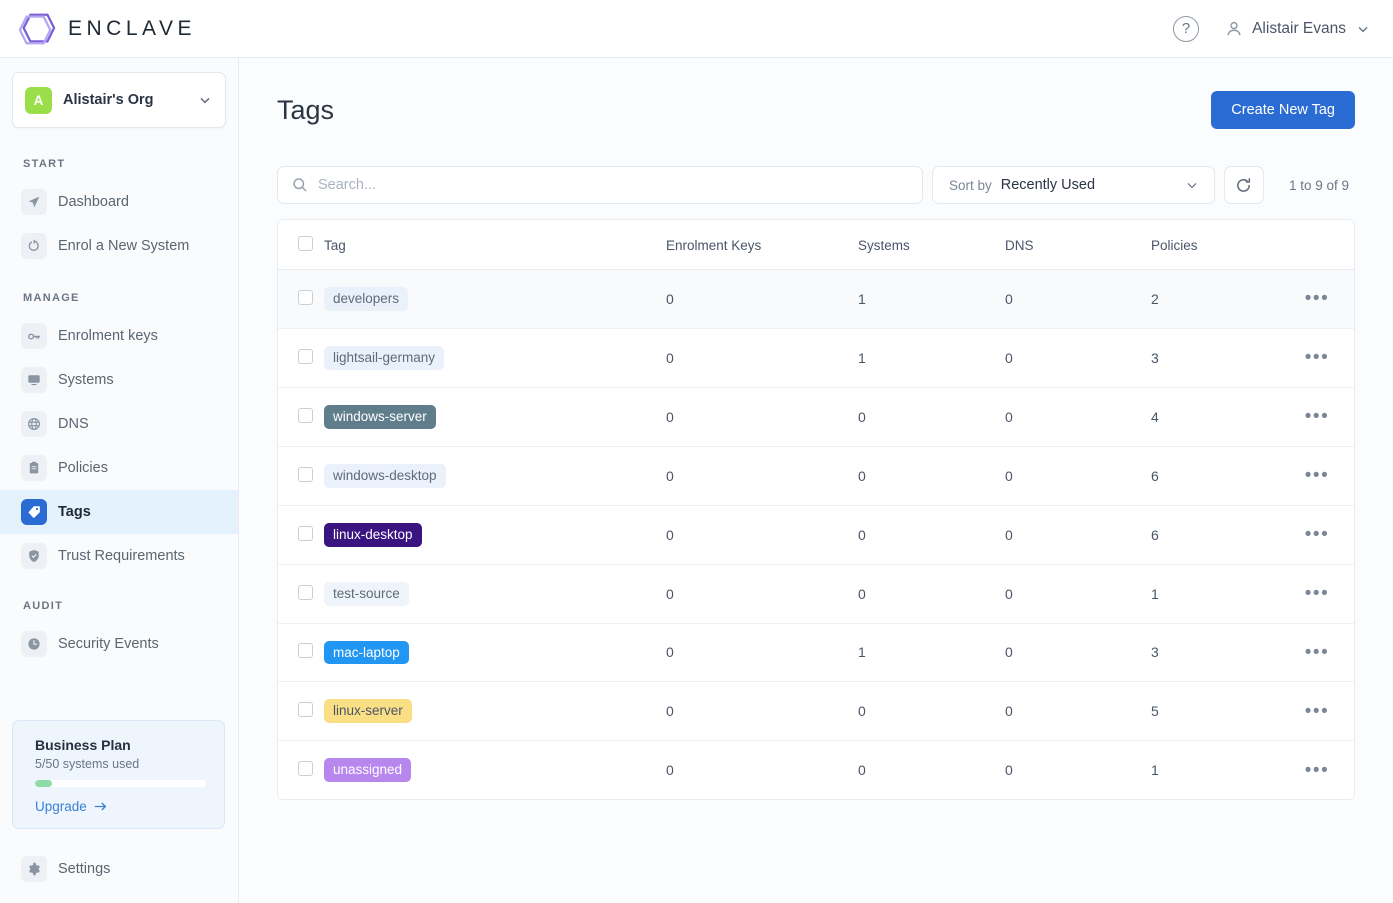  I want to click on create-new-tag-button: Create New Tag, so click(1283, 110).